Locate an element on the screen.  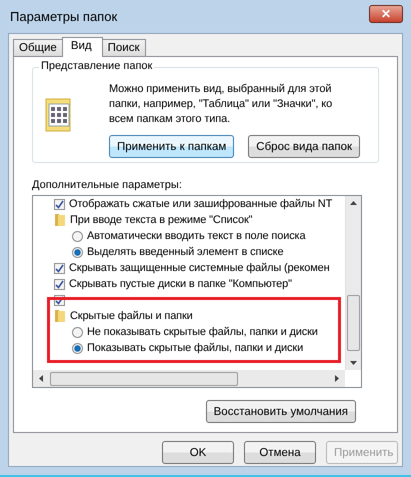
scroll-right-icon is located at coordinates (337, 378).